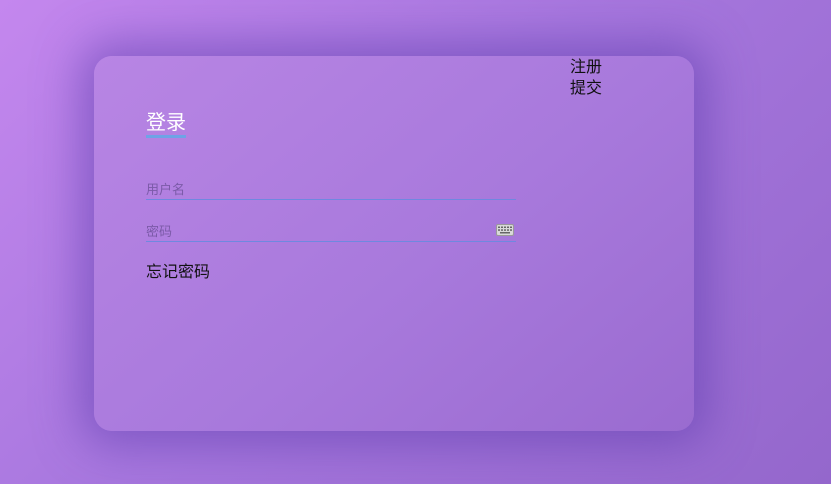 Image resolution: width=831 pixels, height=484 pixels. I want to click on password-field-wrapper, so click(331, 231).